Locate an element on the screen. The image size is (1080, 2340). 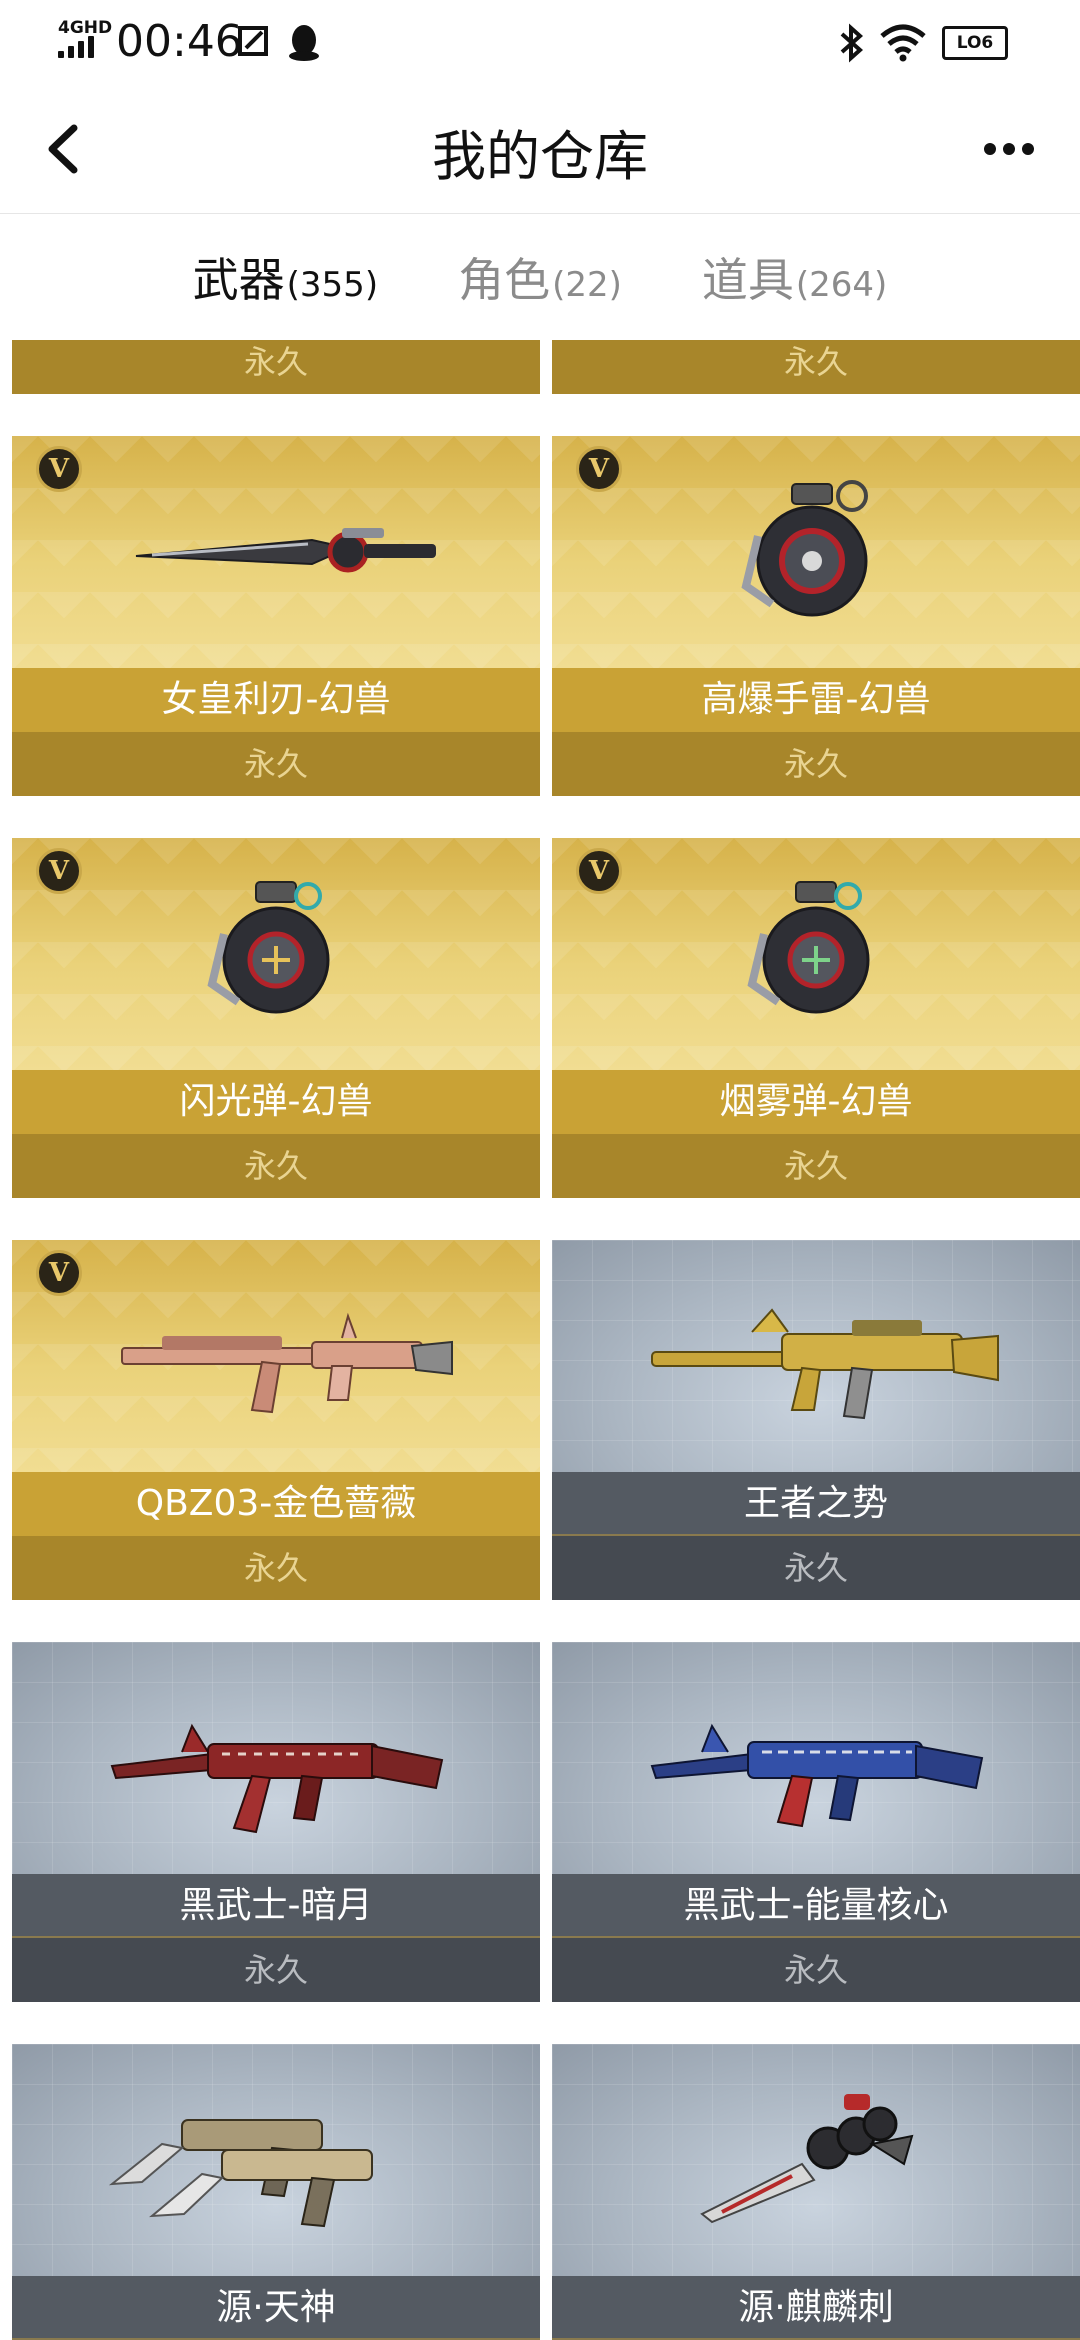
screenshot-icon is located at coordinates (253, 41).